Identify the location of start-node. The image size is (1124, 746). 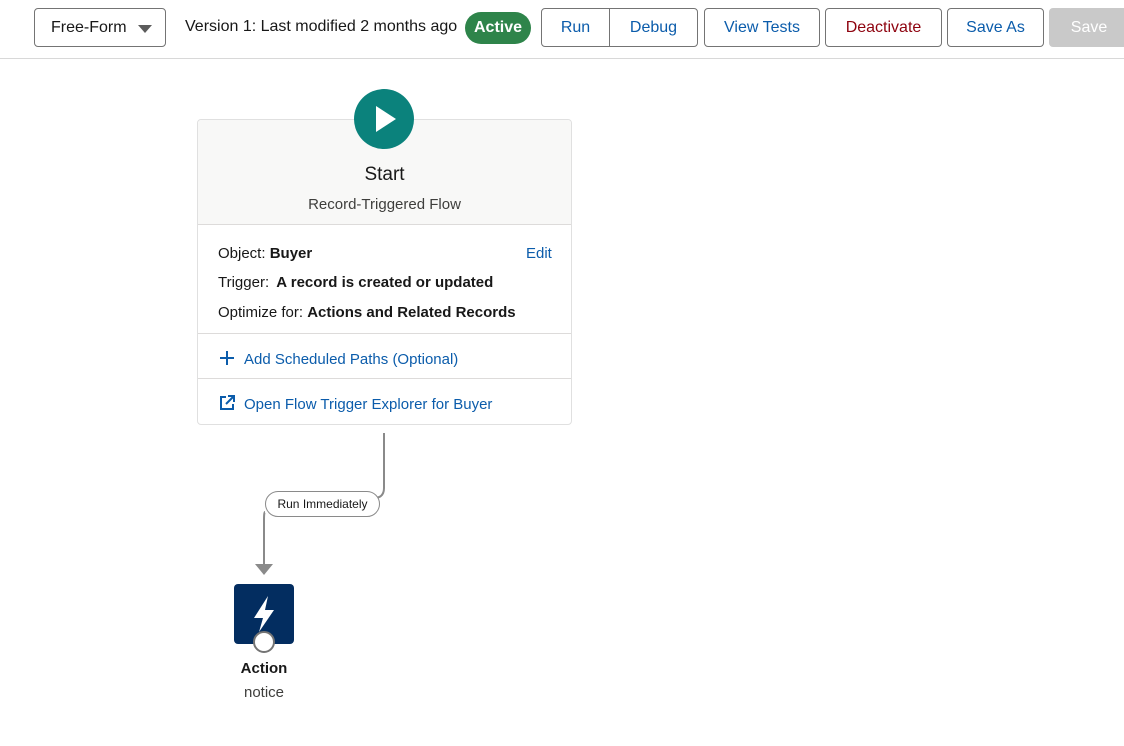
(384, 119).